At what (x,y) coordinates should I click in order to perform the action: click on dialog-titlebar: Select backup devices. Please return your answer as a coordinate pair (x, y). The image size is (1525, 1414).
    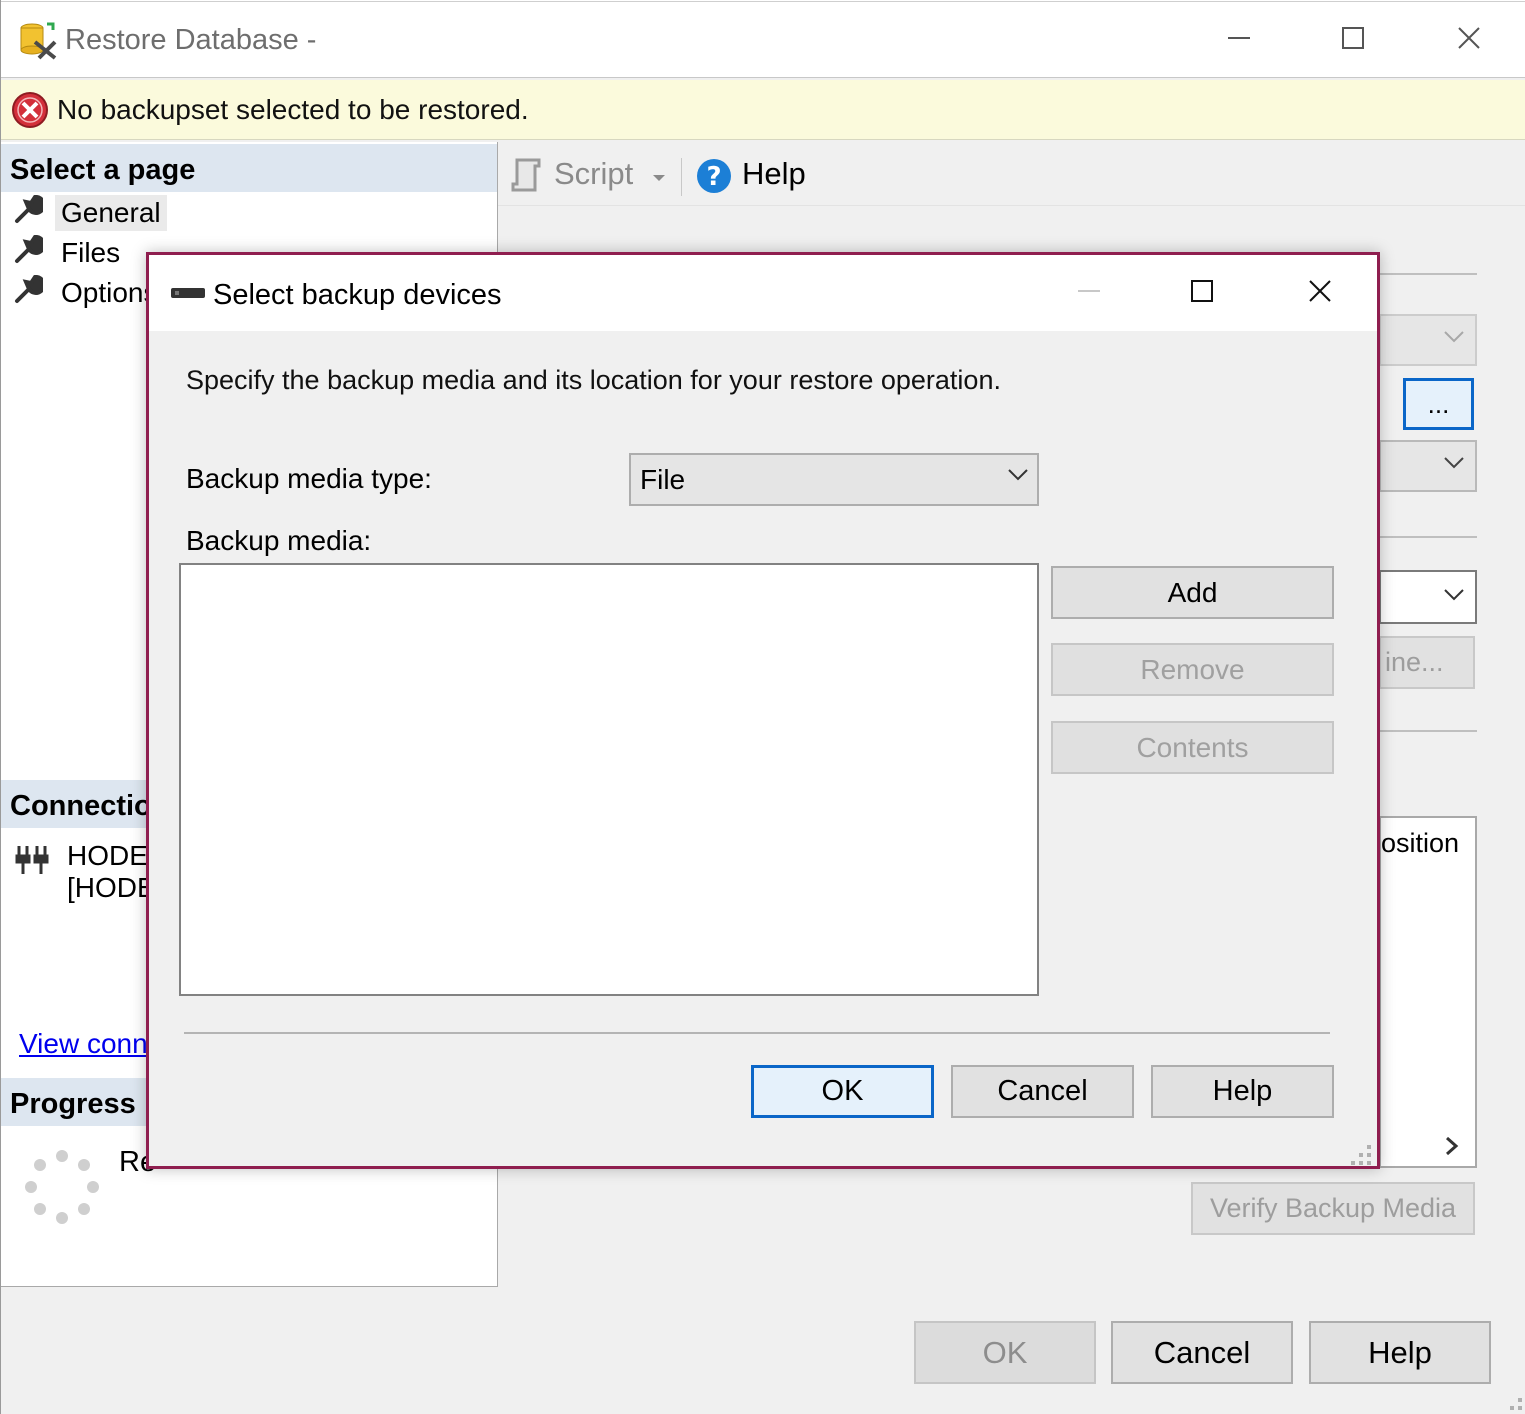
    Looking at the image, I should click on (763, 293).